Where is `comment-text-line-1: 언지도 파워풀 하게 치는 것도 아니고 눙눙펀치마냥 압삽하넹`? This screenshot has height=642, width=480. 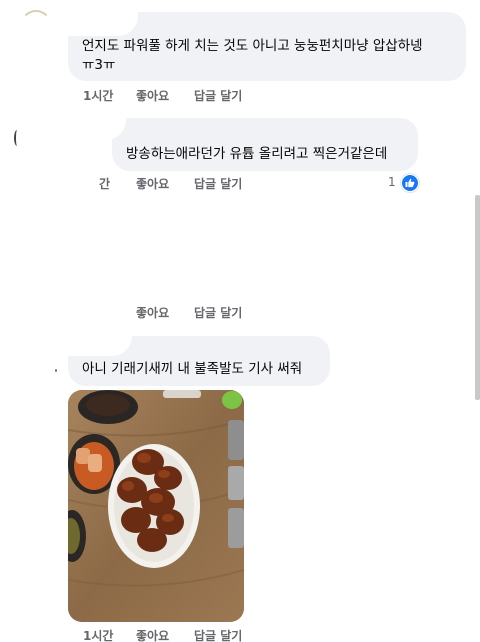
comment-text-line-1: 언지도 파워풀 하게 치는 것도 아니고 눙눙펀치마냥 압삽하넹 is located at coordinates (252, 46).